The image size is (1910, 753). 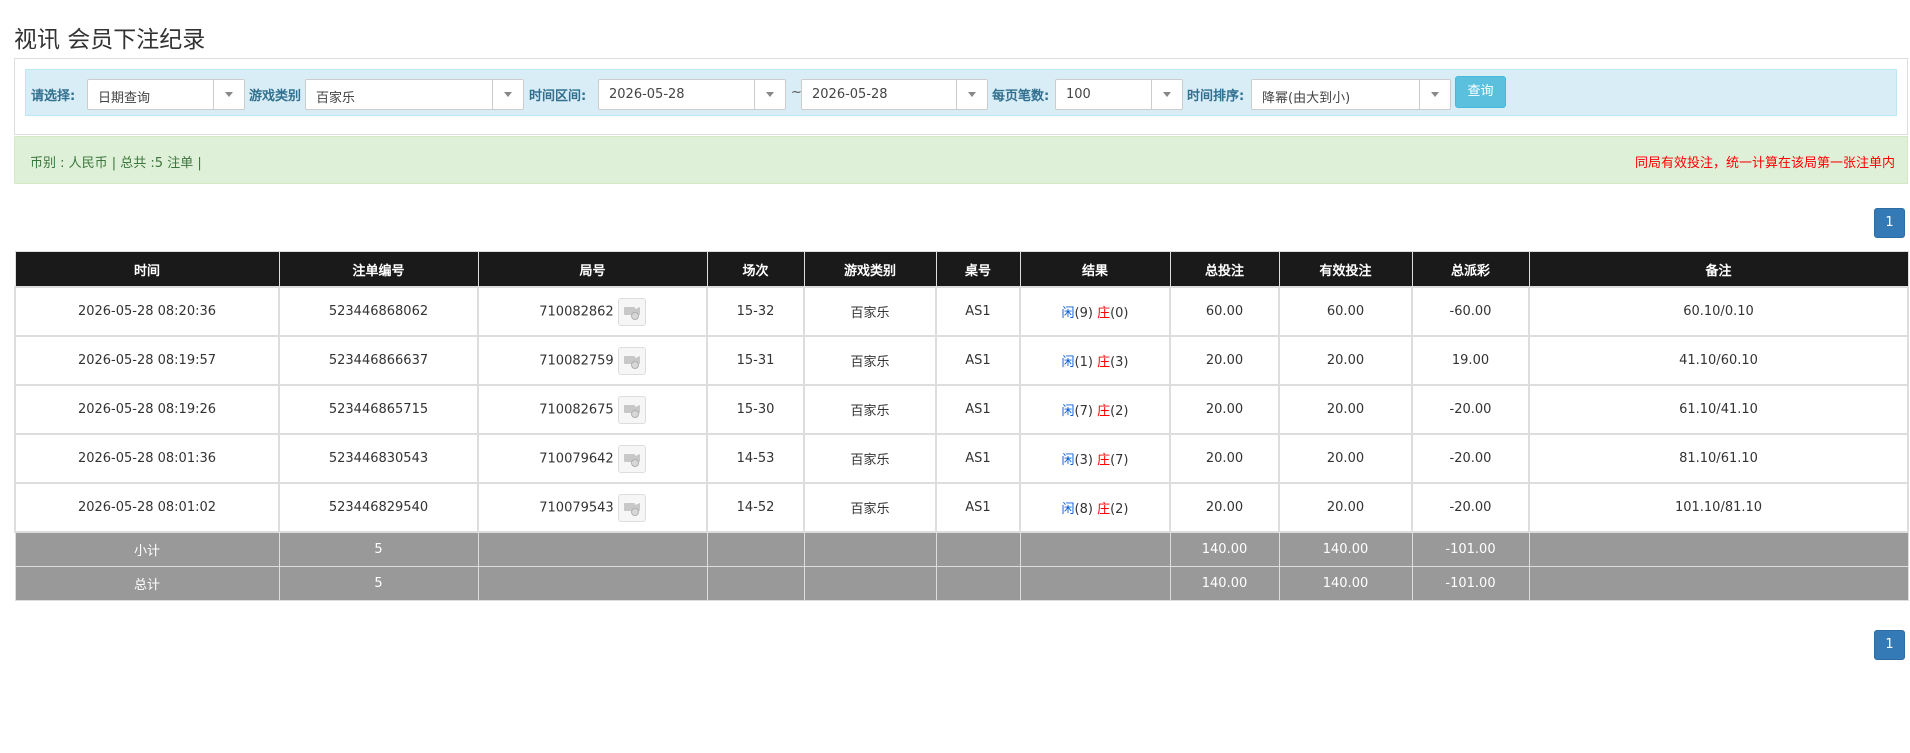 I want to click on result-banker-value: (7), so click(x=1119, y=460).